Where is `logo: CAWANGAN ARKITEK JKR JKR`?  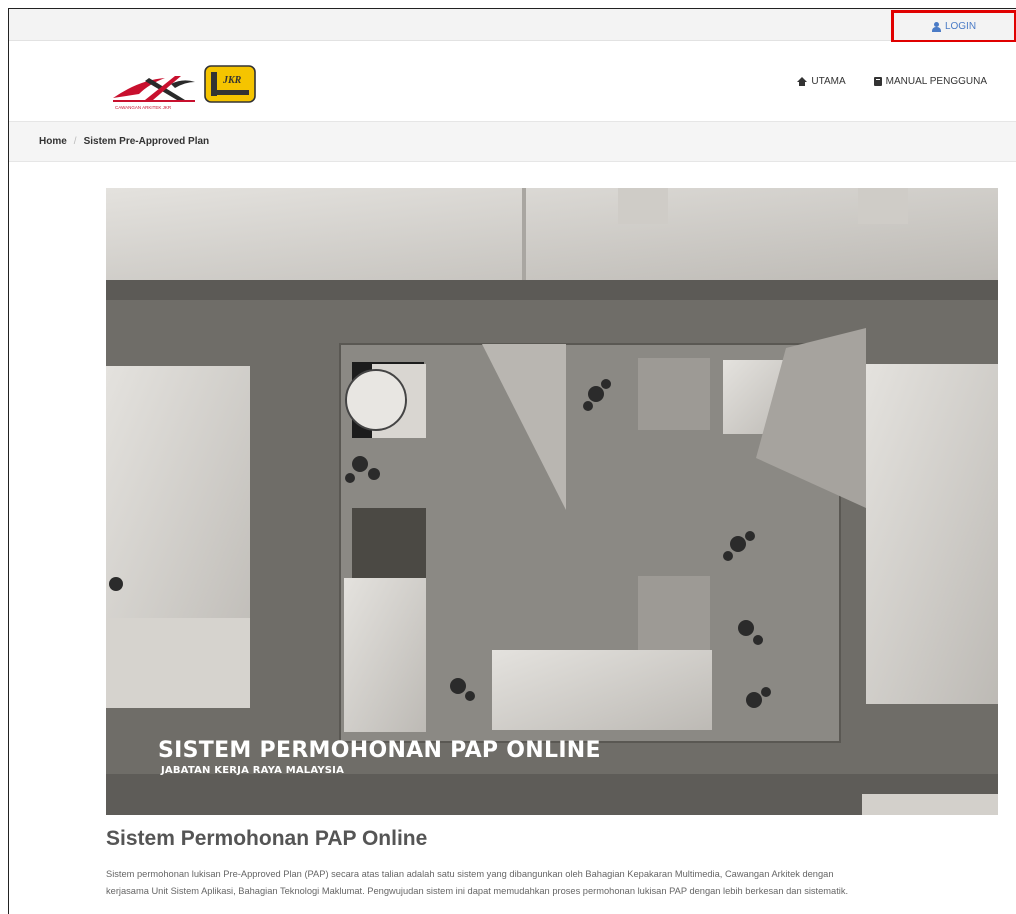 logo: CAWANGAN ARKITEK JKR JKR is located at coordinates (185, 88).